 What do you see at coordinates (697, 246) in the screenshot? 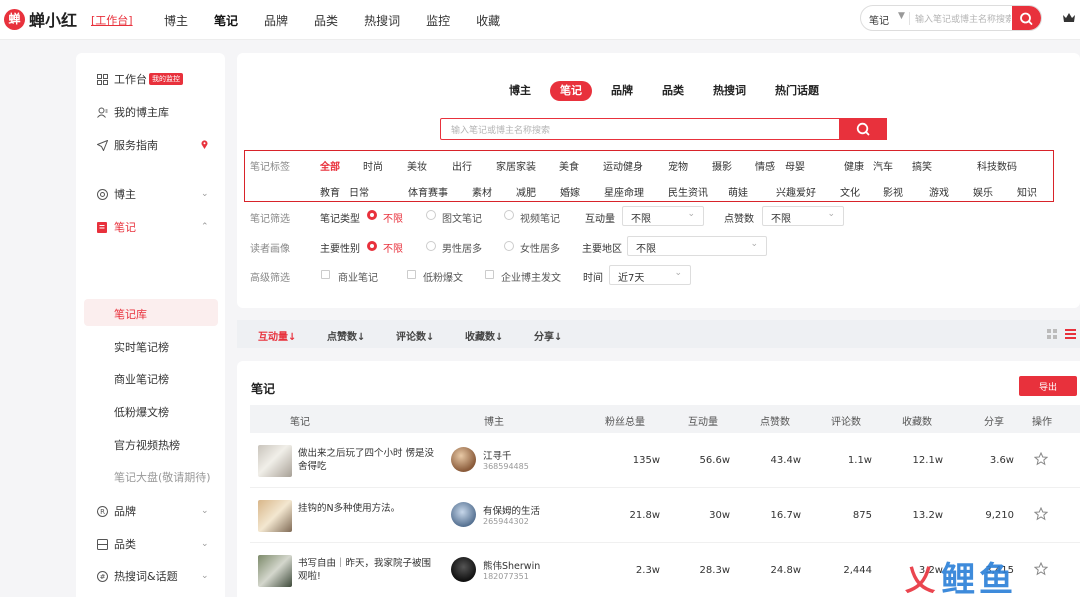
I see `region-dropdown: 不限 ⌄` at bounding box center [697, 246].